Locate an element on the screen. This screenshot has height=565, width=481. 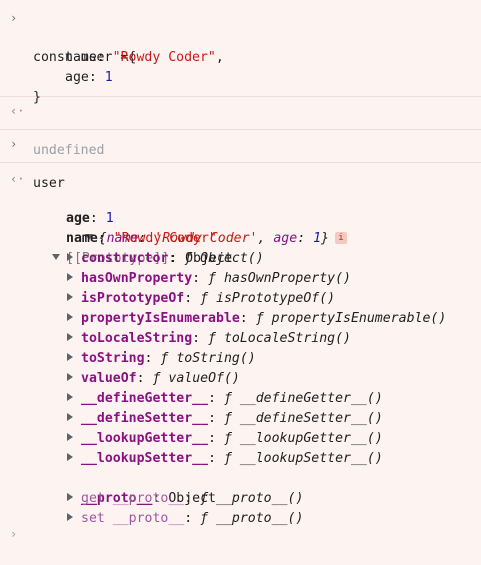
proto-member: toString: ƒ toString() is located at coordinates (161, 359).